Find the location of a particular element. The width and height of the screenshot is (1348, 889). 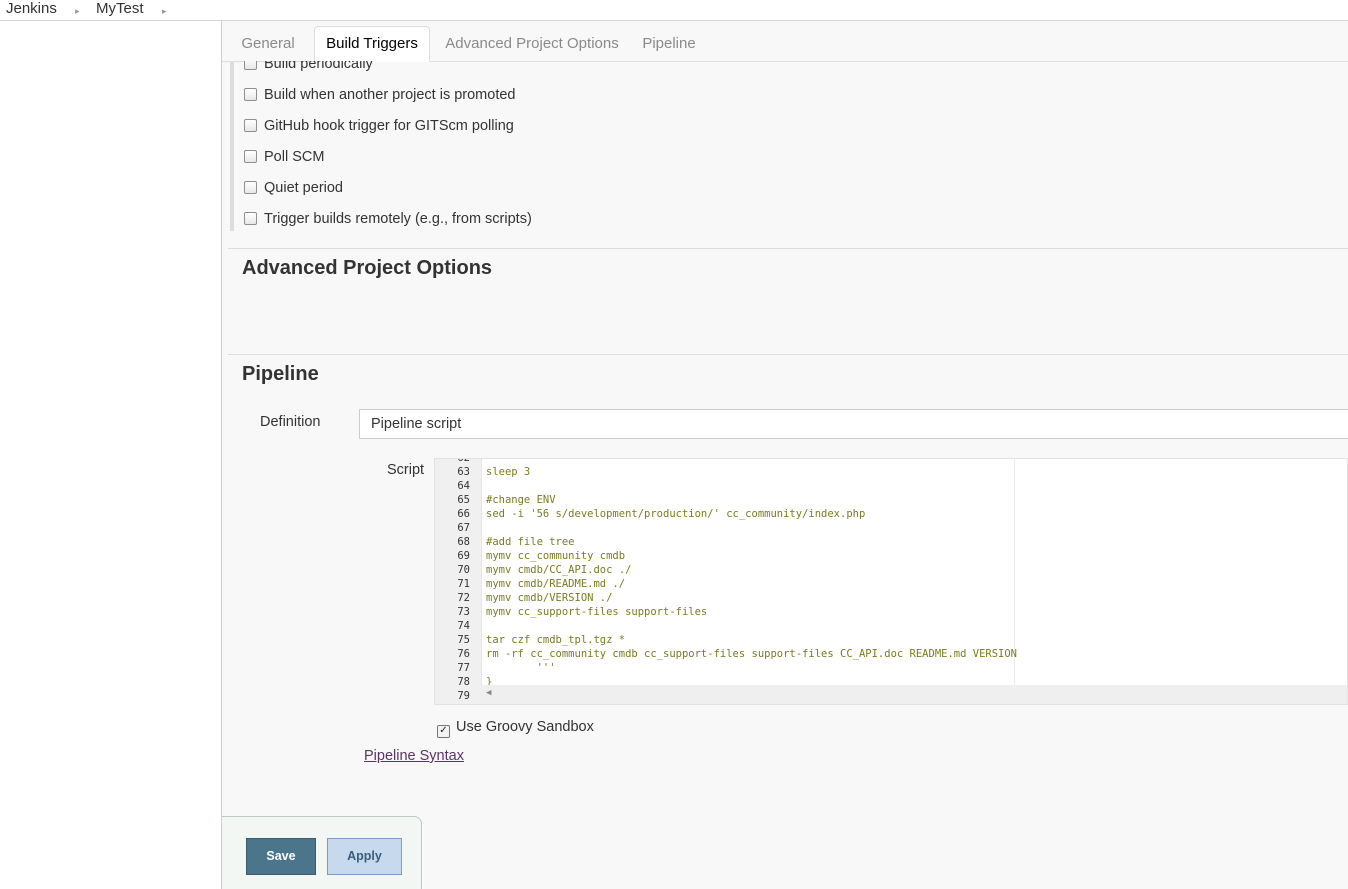

line-number: 78 is located at coordinates (463, 682).